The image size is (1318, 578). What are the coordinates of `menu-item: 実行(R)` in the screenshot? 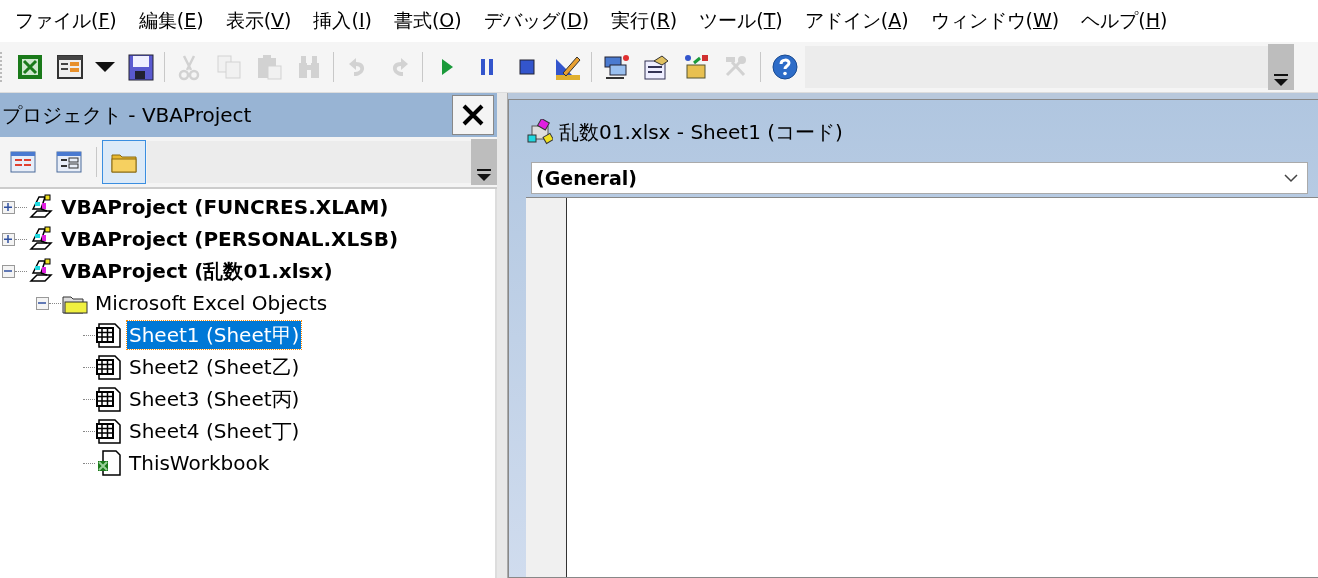 It's located at (644, 21).